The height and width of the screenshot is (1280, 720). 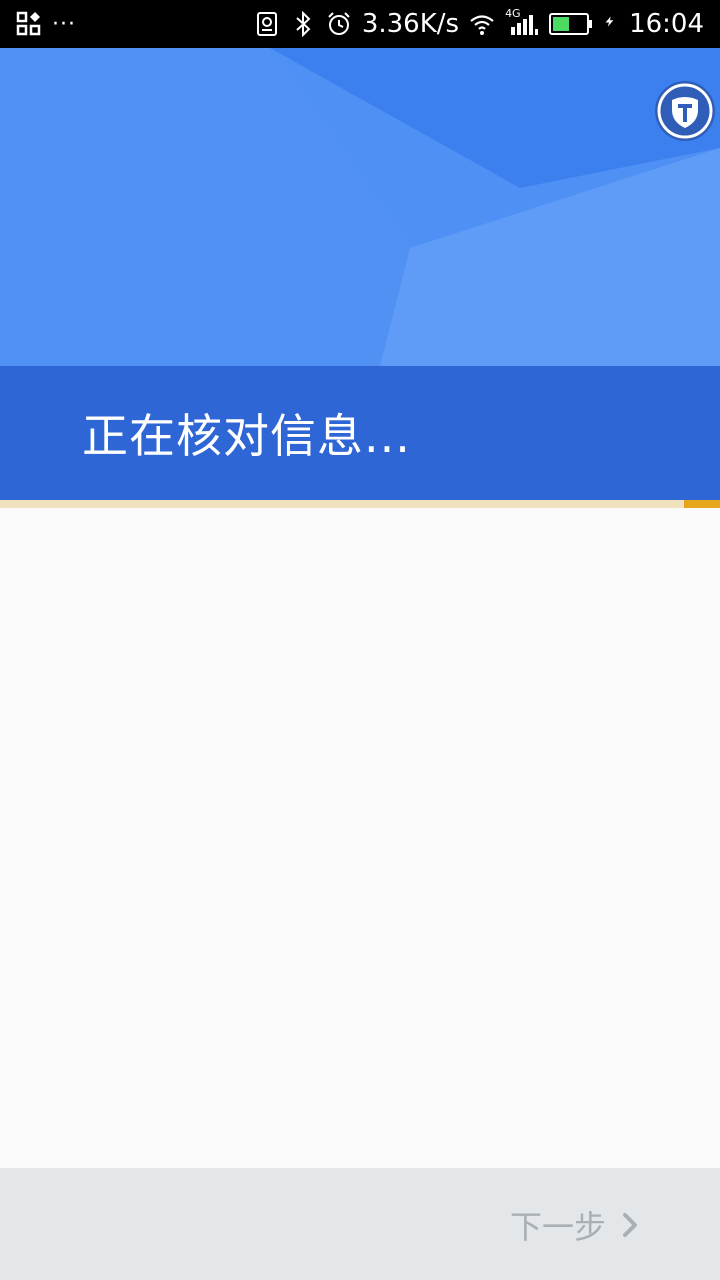 What do you see at coordinates (702, 504) in the screenshot?
I see `progress-bar-fill` at bounding box center [702, 504].